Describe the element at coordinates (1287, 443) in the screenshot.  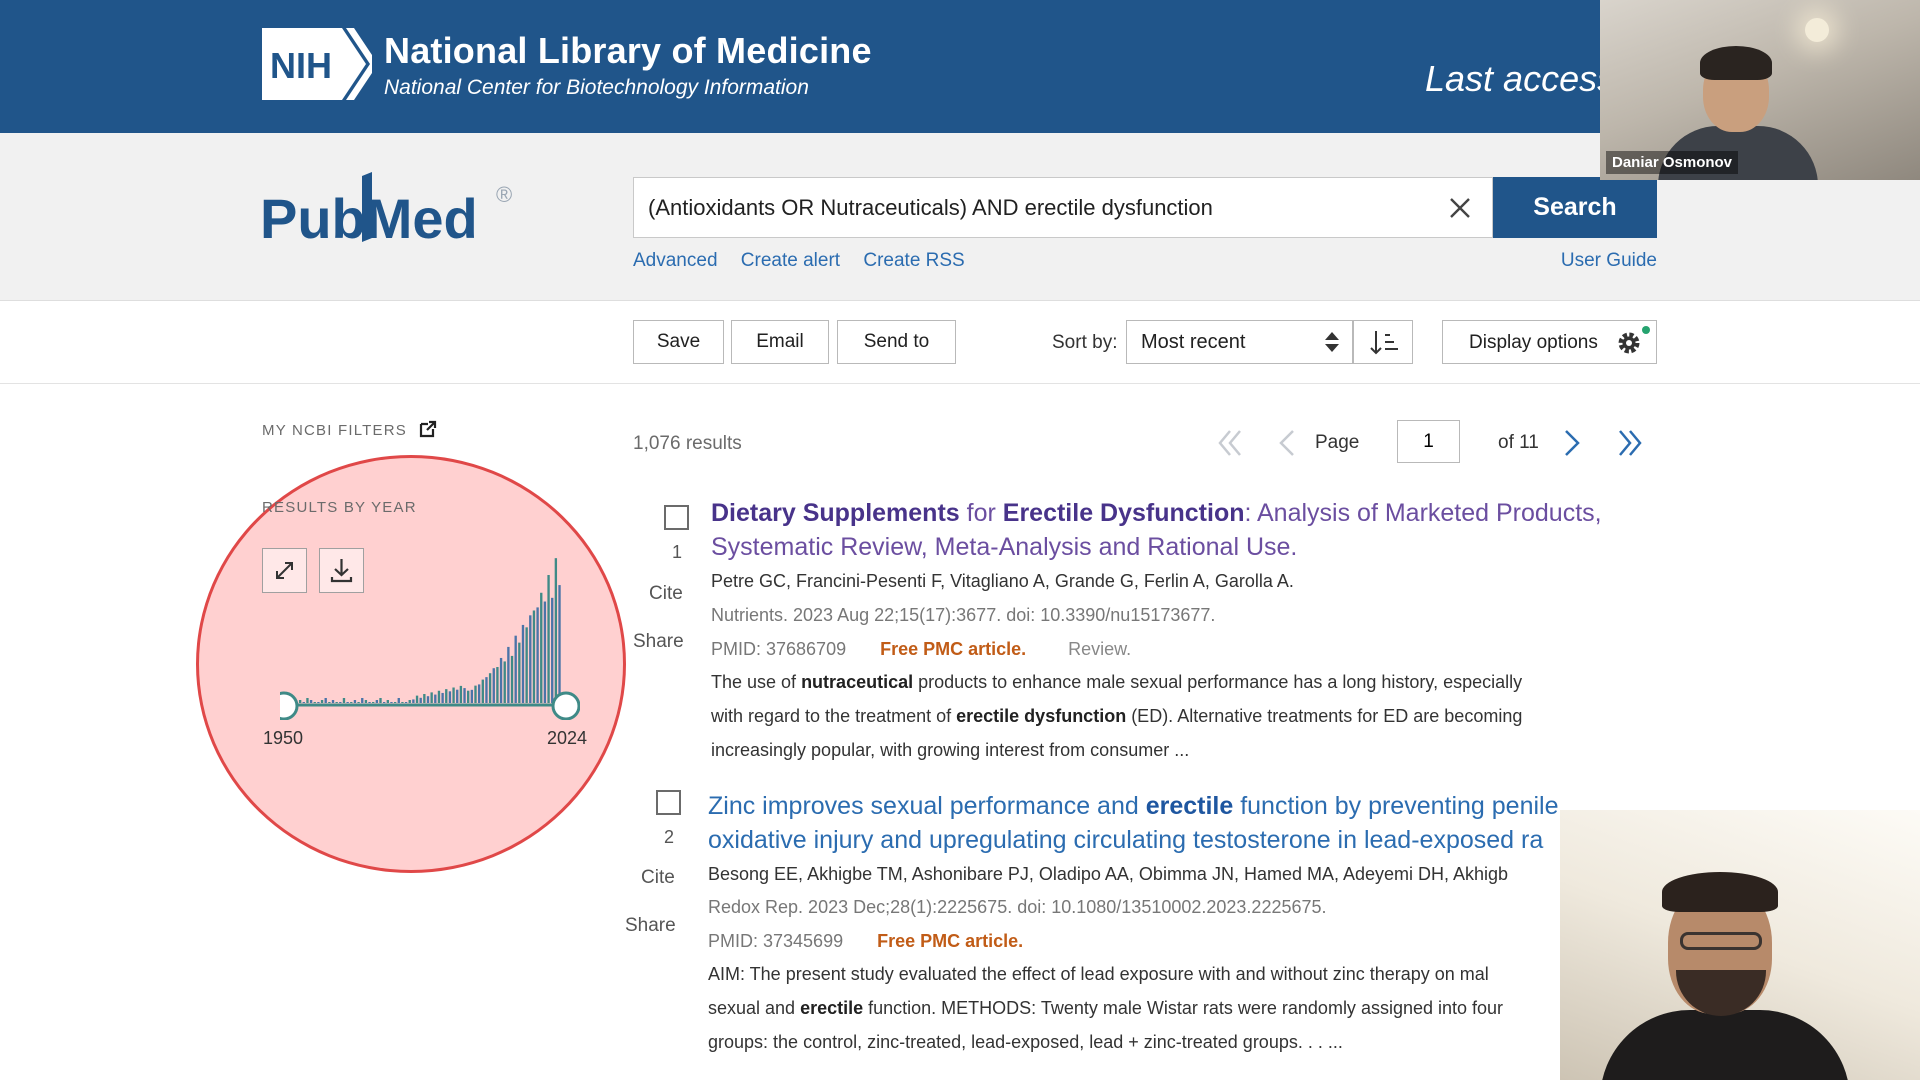
I see `chevron-left-icon` at that location.